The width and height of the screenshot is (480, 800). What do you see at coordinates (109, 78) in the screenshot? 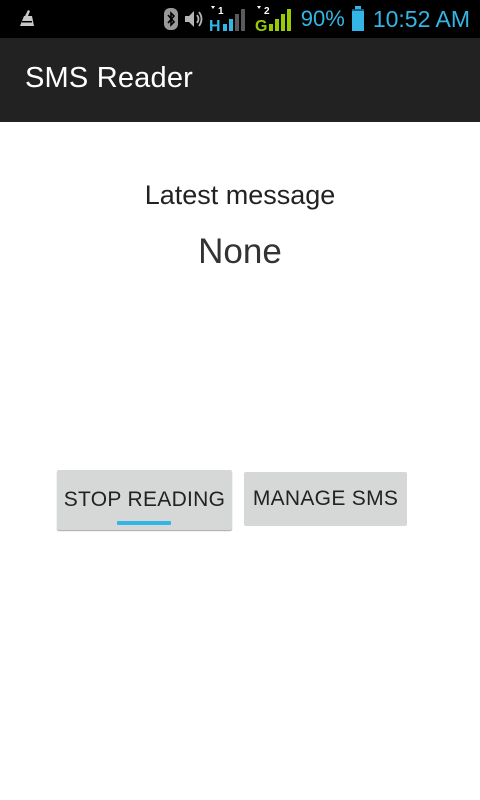
I see `app-title: SMS Reader` at bounding box center [109, 78].